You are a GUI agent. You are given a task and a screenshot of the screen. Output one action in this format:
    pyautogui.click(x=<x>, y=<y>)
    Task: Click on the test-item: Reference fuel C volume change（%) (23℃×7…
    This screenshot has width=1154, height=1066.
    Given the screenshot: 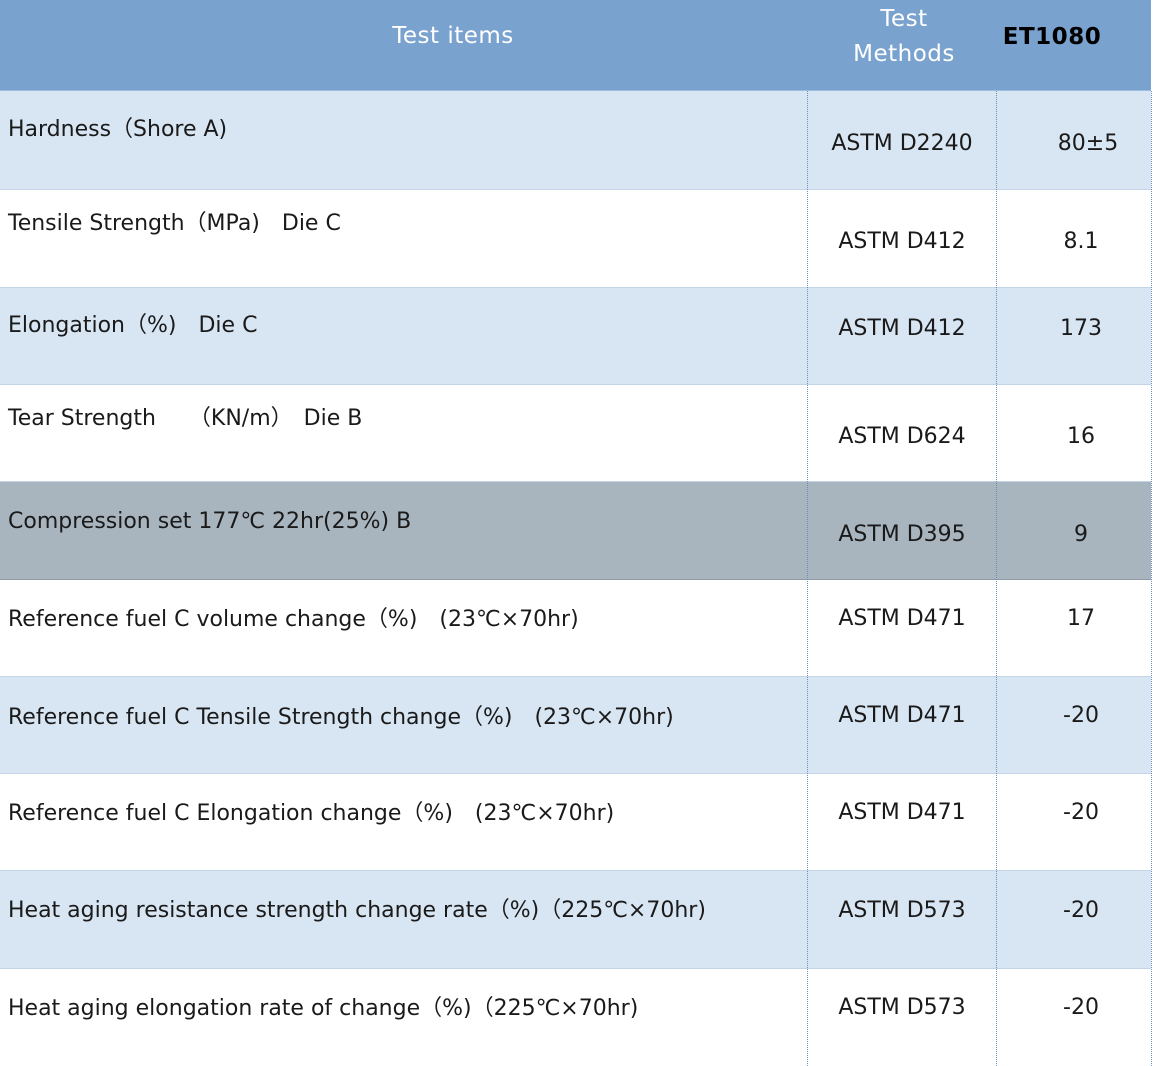 What is the action you would take?
    pyautogui.click(x=293, y=619)
    